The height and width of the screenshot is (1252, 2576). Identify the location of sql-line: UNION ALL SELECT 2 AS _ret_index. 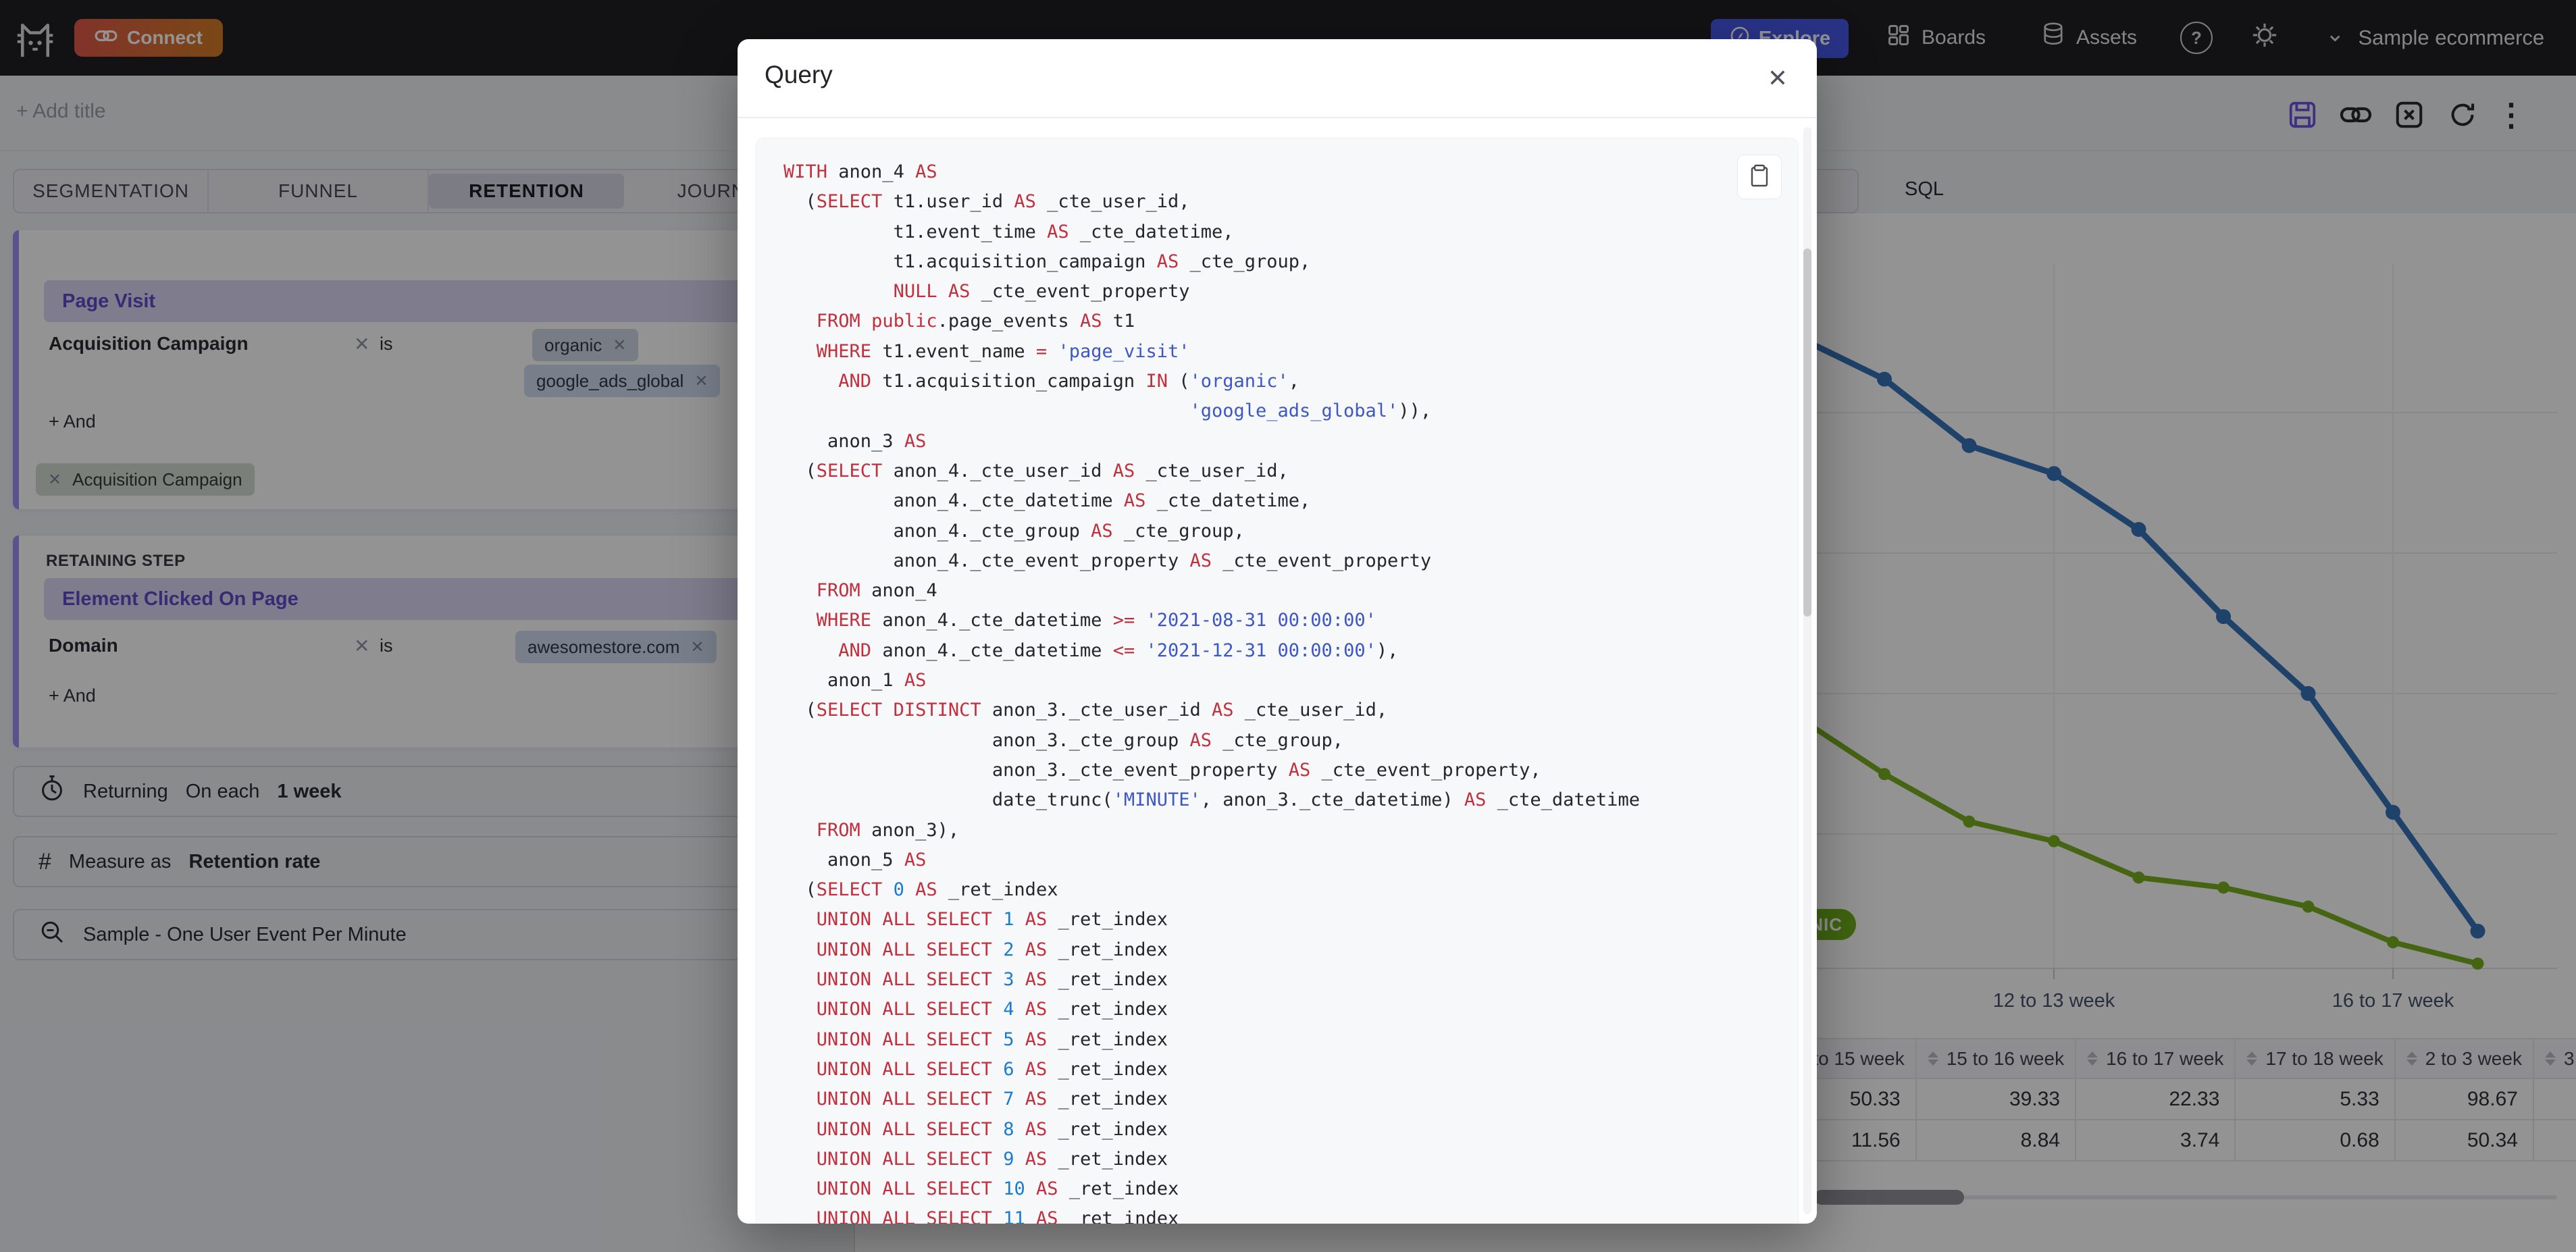
(992, 950).